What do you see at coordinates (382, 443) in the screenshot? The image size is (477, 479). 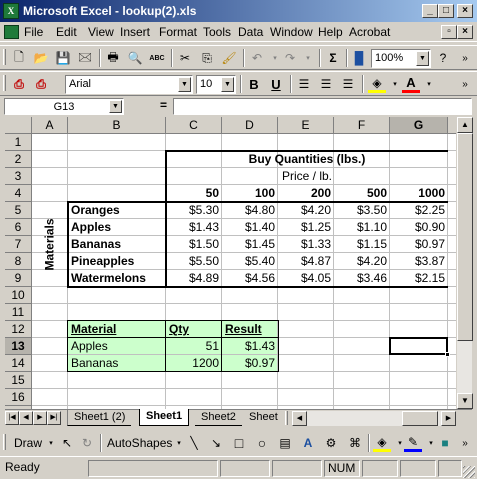 I see `draw-fill-color-icon: ◈` at bounding box center [382, 443].